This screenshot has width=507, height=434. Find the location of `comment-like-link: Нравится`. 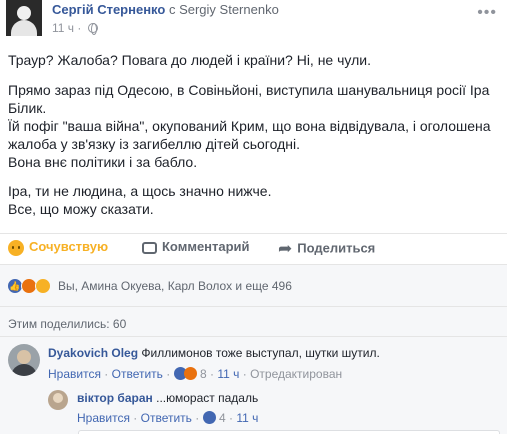

comment-like-link: Нравится is located at coordinates (74, 374).